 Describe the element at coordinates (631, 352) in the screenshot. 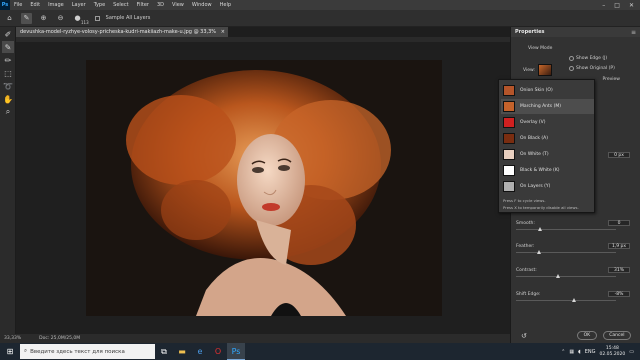

I see `notifications-icon: ▭` at that location.